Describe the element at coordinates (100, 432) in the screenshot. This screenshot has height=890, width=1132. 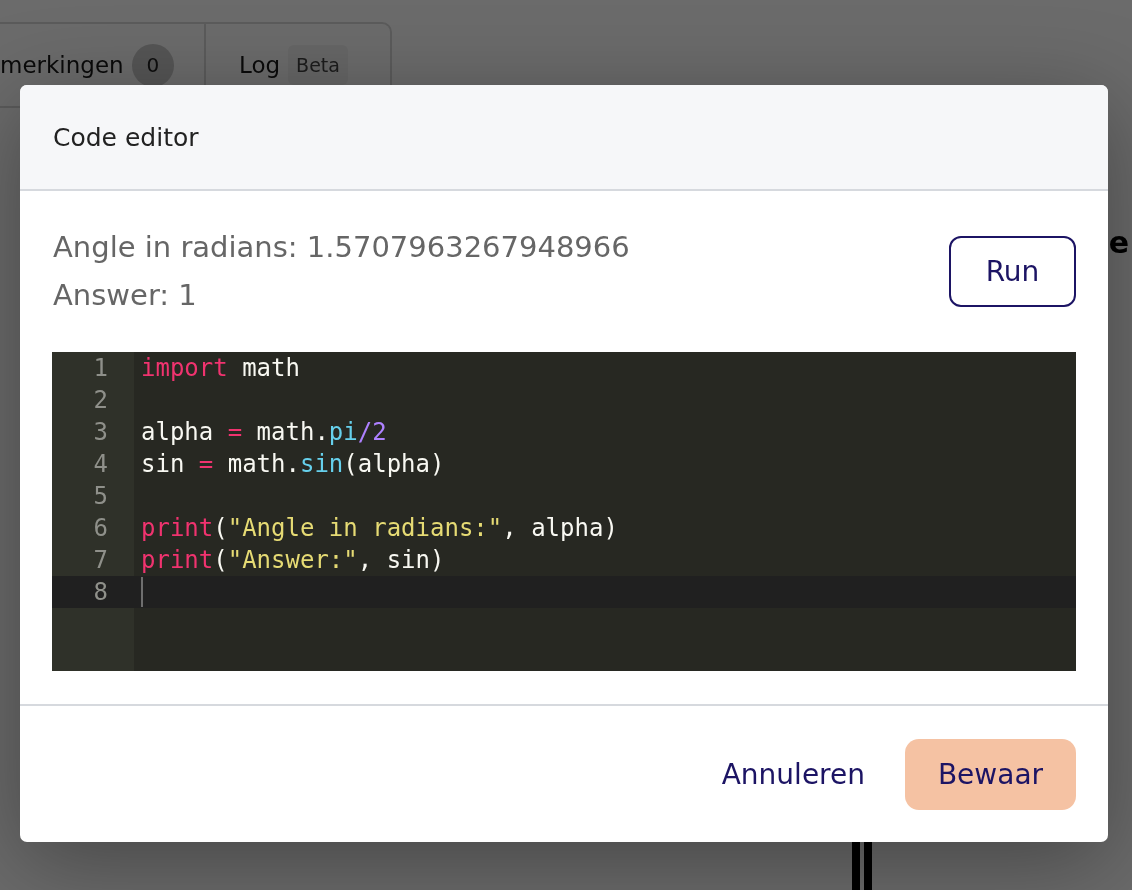
I see `line-number: 3` at that location.